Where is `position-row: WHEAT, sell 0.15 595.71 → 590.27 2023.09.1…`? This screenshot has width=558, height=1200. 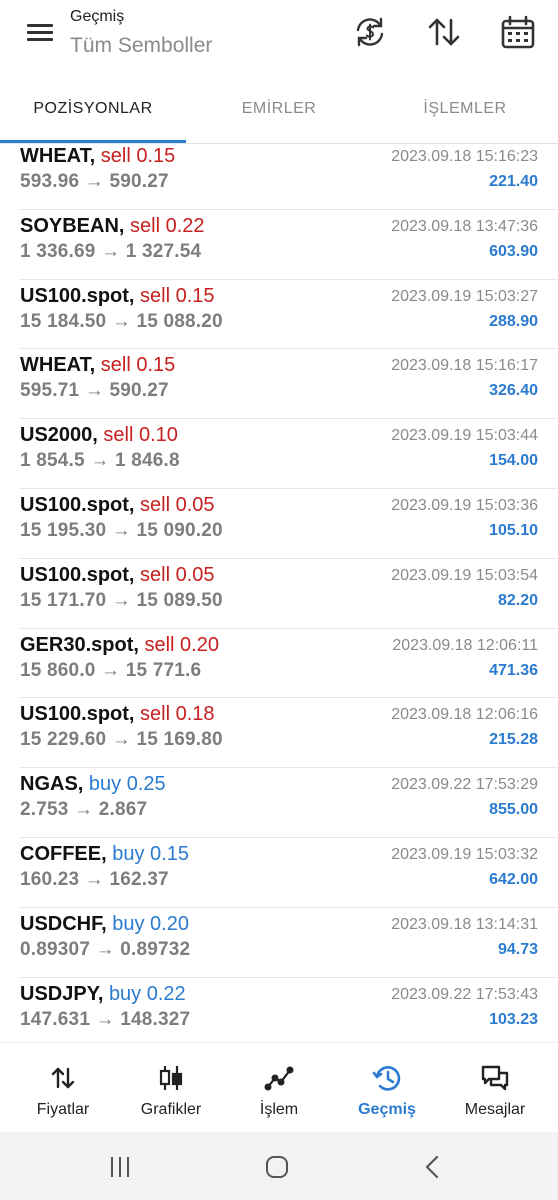 position-row: WHEAT, sell 0.15 595.71 → 590.27 2023.09.1… is located at coordinates (289, 384).